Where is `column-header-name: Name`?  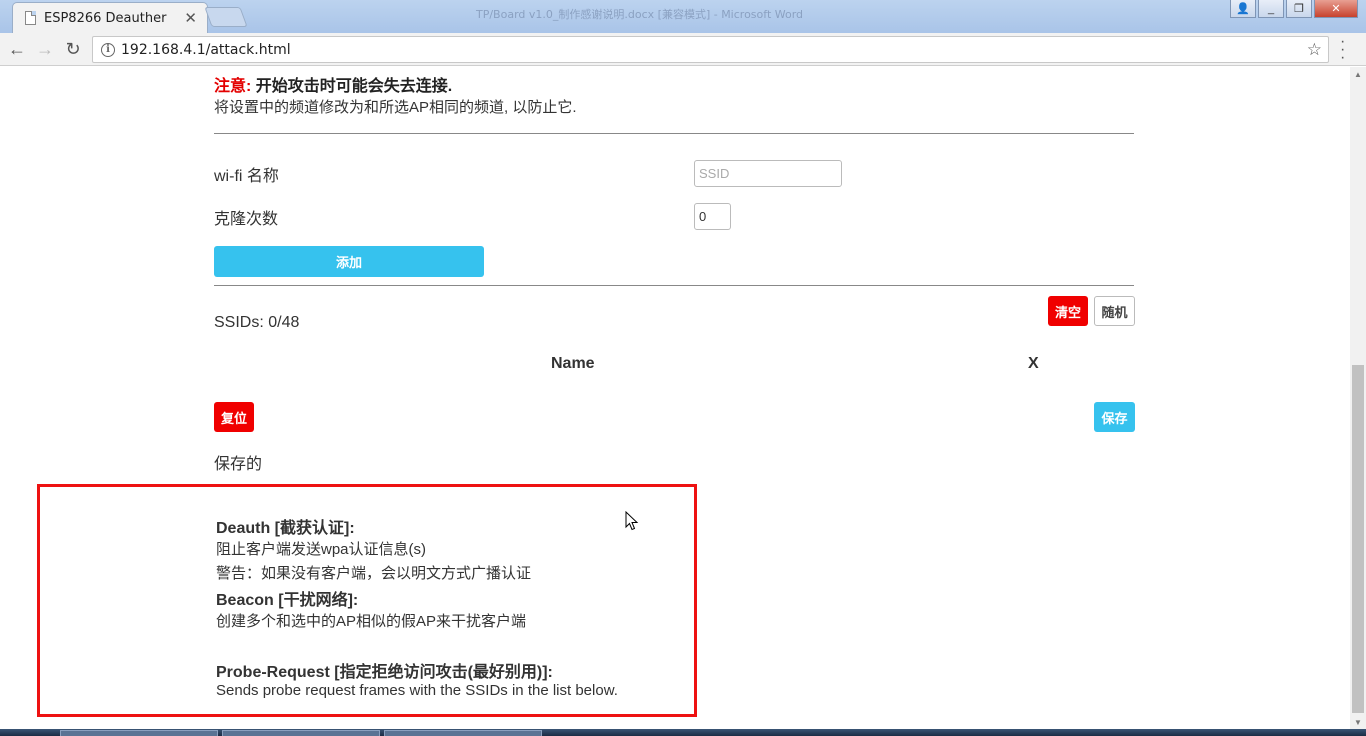 column-header-name: Name is located at coordinates (573, 363).